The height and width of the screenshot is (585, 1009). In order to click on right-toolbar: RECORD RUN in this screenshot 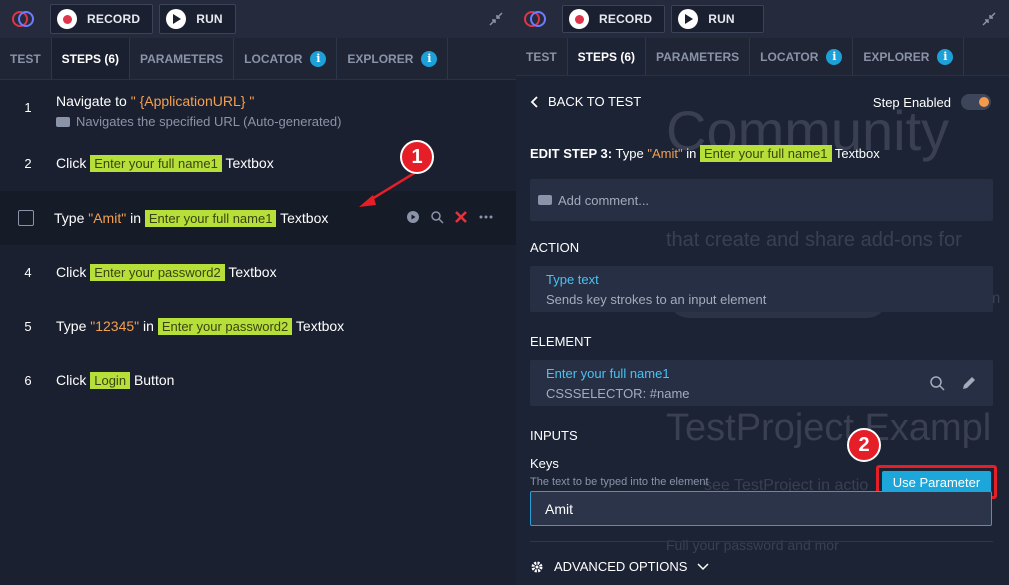, I will do `click(762, 19)`.